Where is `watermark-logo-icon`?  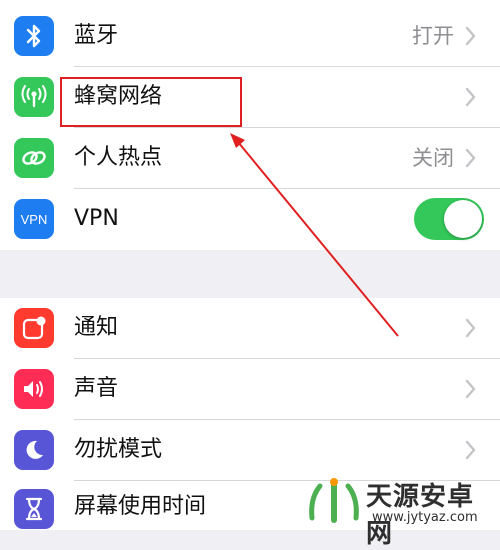
watermark-logo-icon is located at coordinates (334, 500).